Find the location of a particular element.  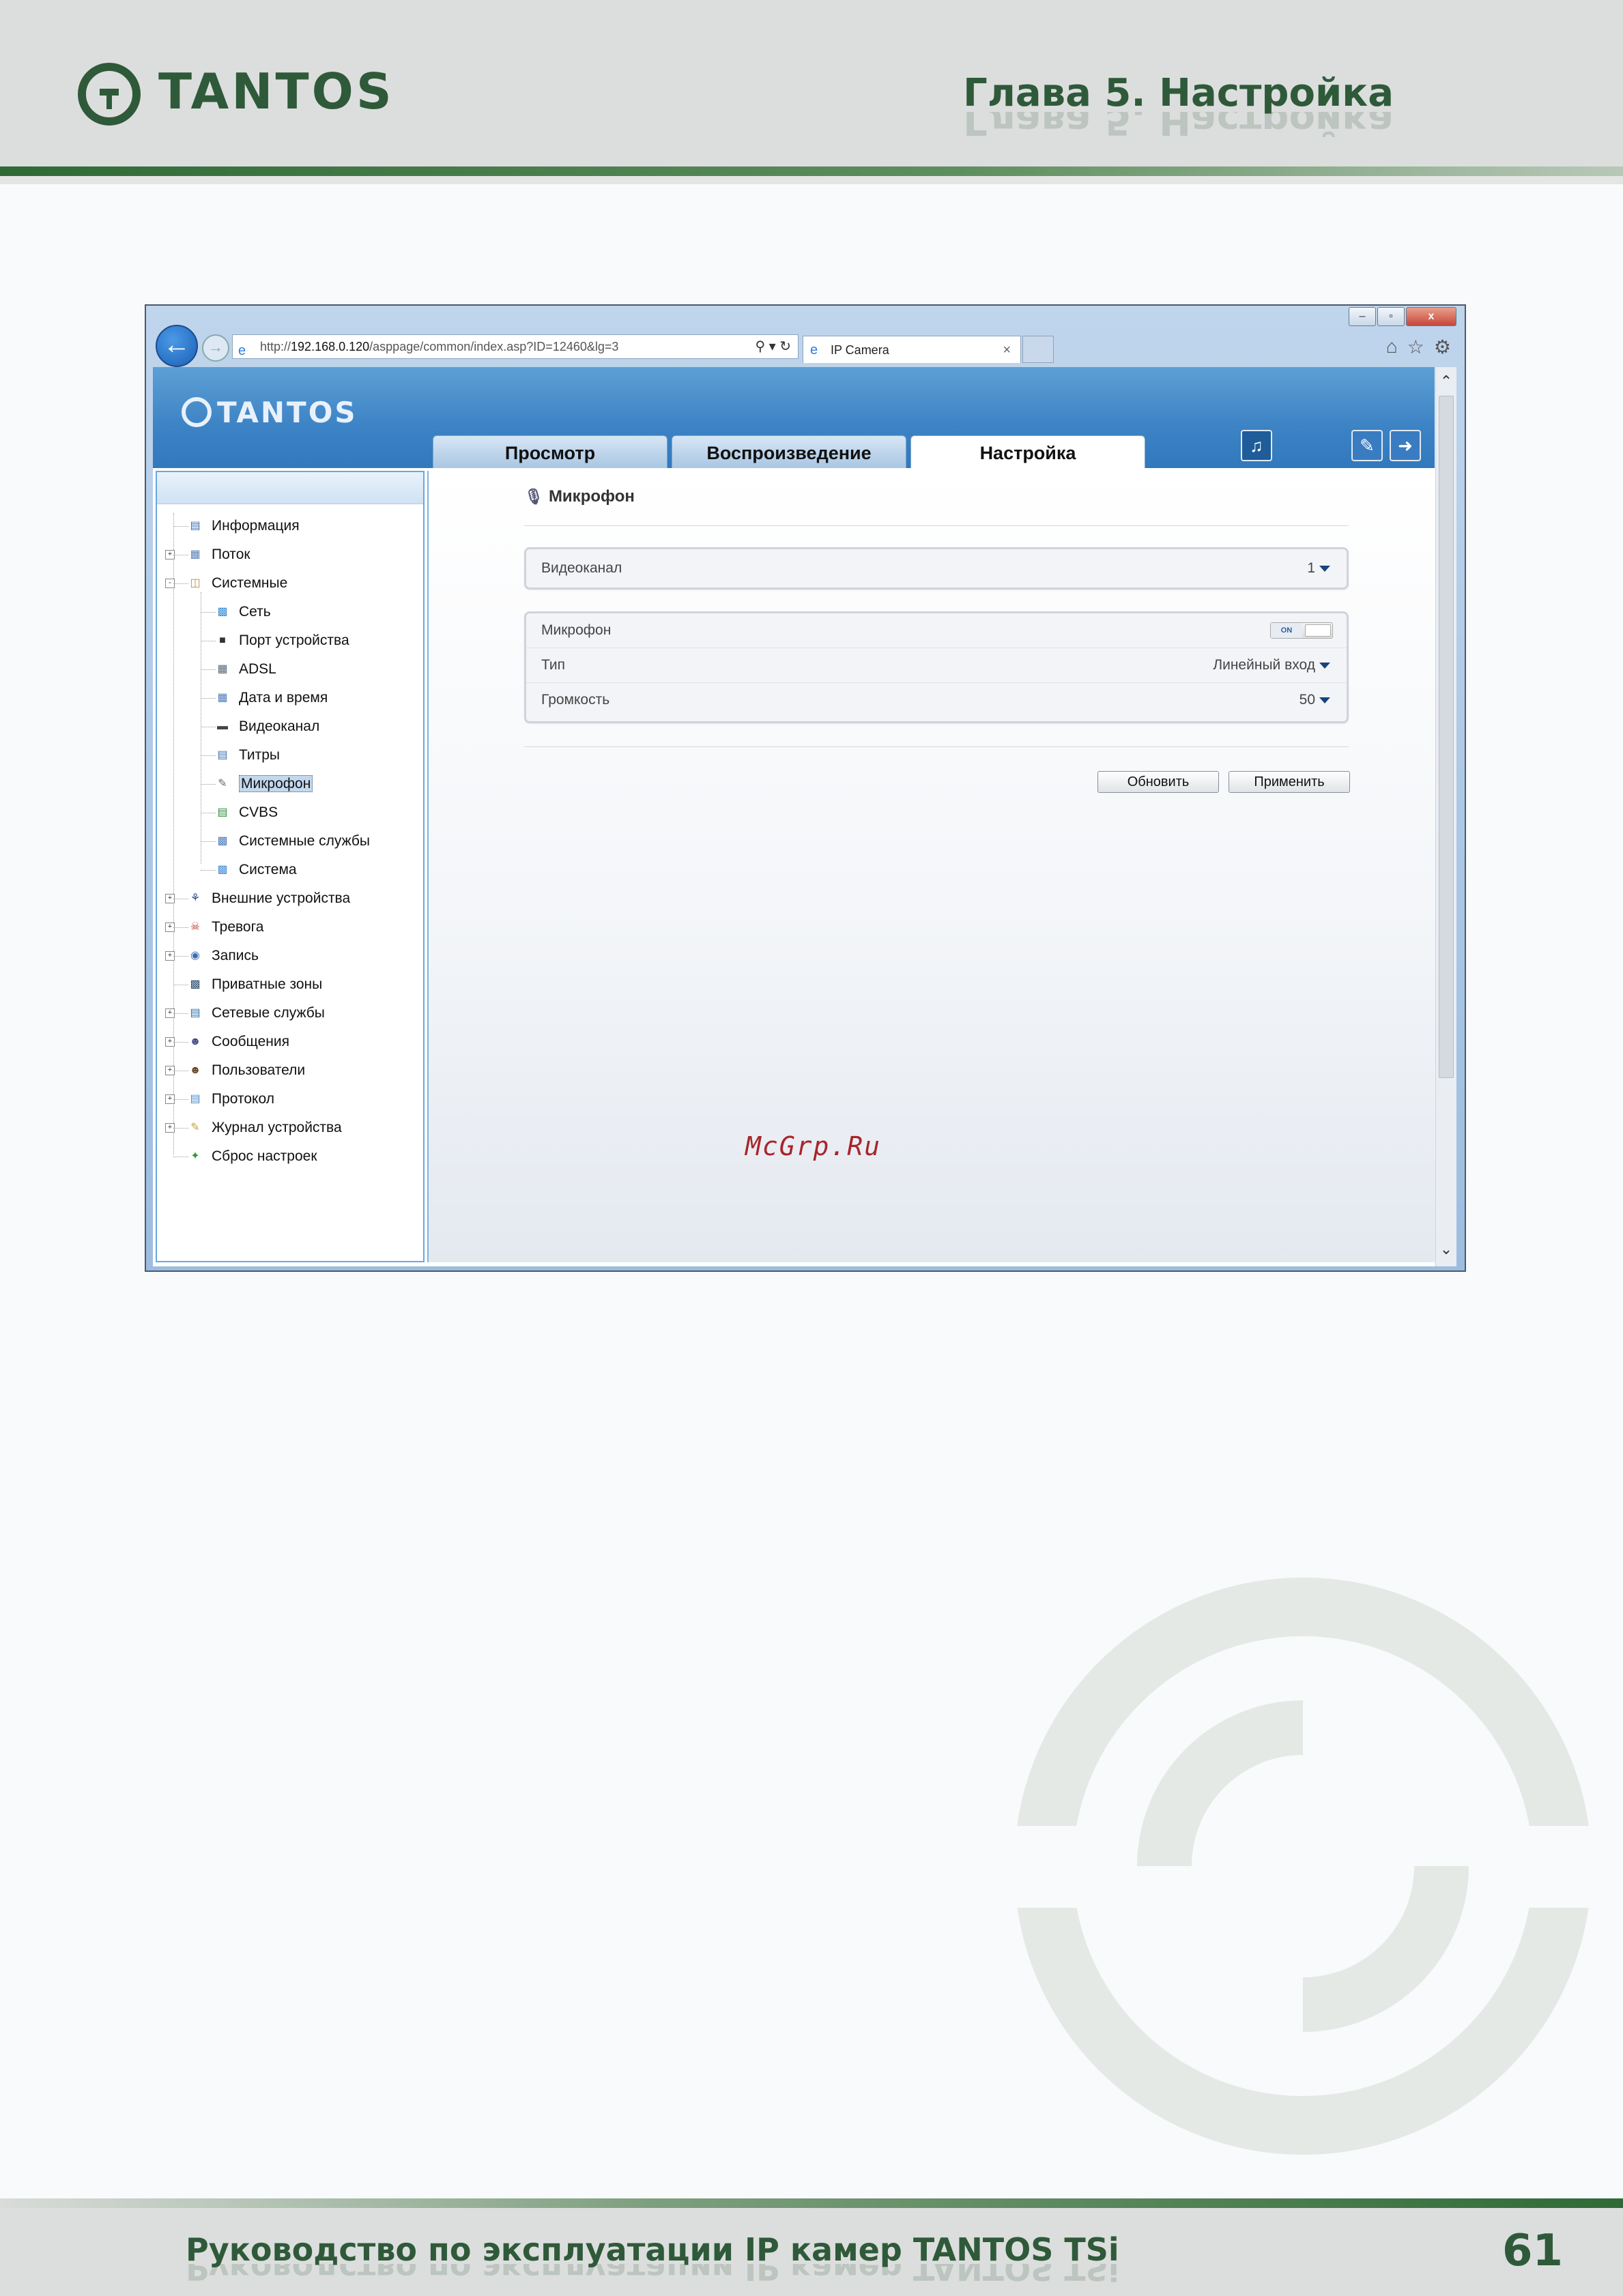

users-icon: ☻ is located at coordinates (195, 1070).